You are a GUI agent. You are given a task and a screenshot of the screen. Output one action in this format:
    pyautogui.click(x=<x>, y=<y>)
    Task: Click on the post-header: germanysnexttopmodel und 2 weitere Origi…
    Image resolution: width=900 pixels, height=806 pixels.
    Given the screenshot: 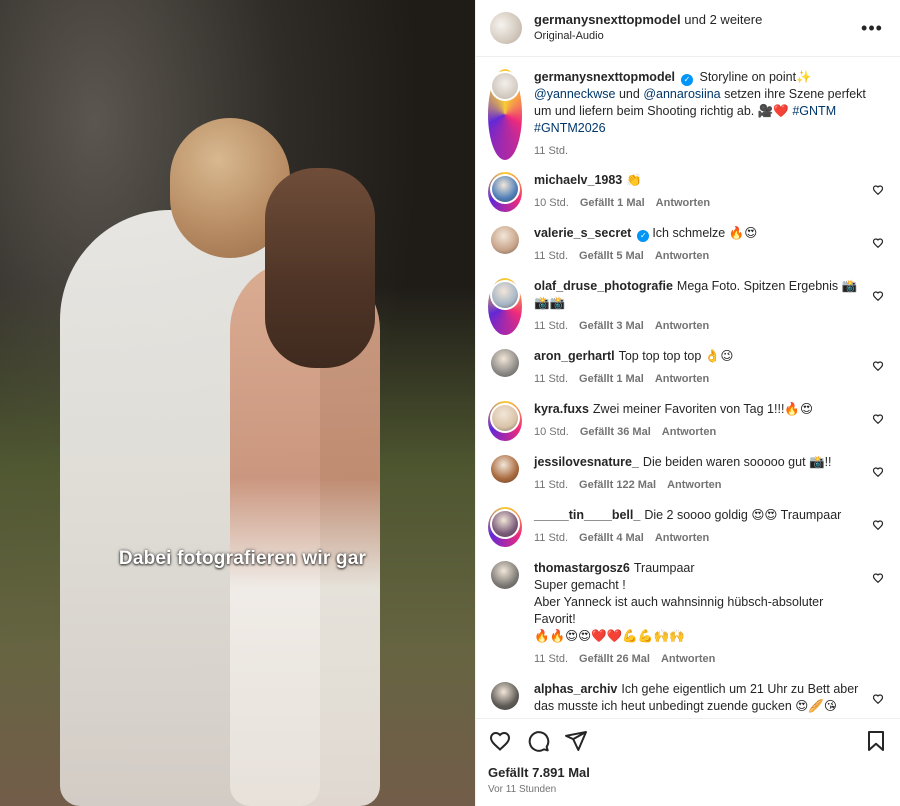 What is the action you would take?
    pyautogui.click(x=688, y=28)
    